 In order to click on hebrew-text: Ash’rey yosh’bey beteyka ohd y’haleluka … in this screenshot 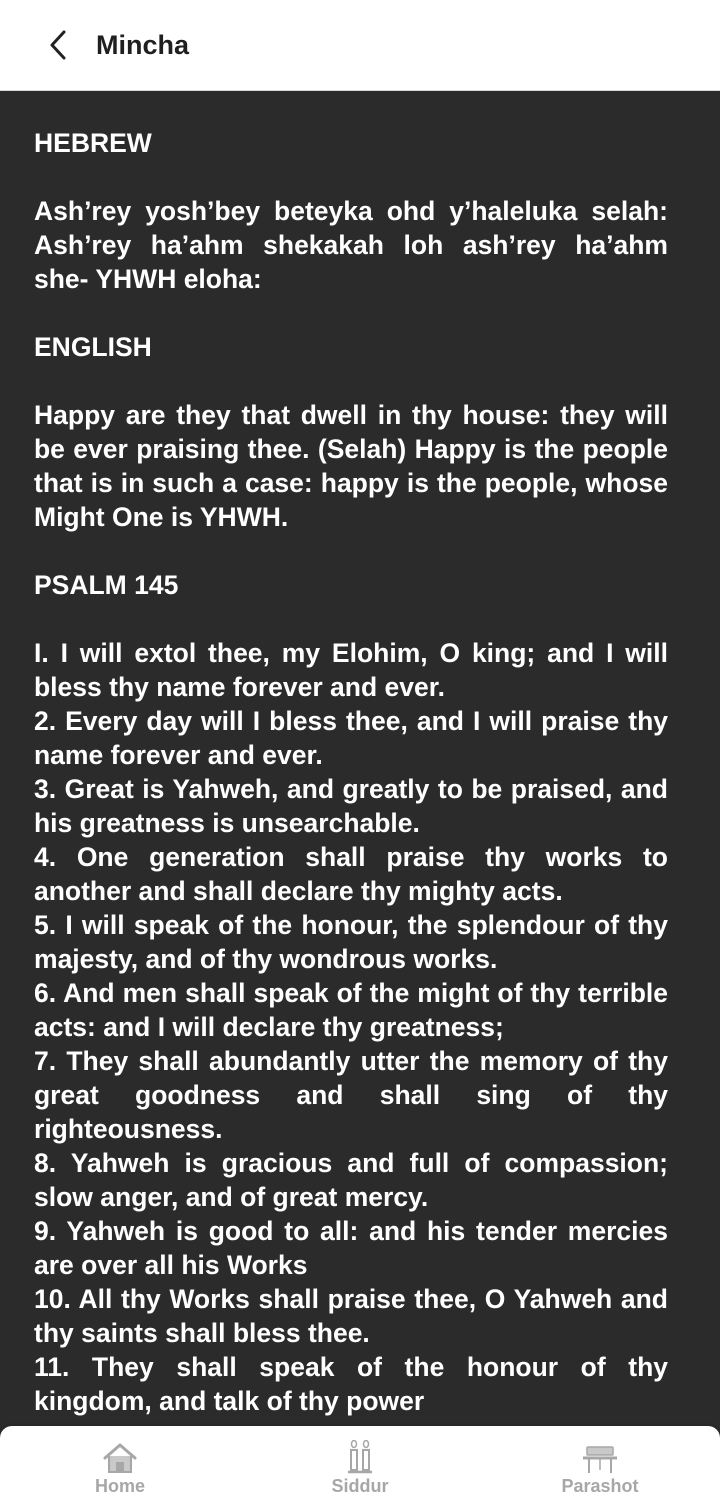, I will do `click(351, 245)`.